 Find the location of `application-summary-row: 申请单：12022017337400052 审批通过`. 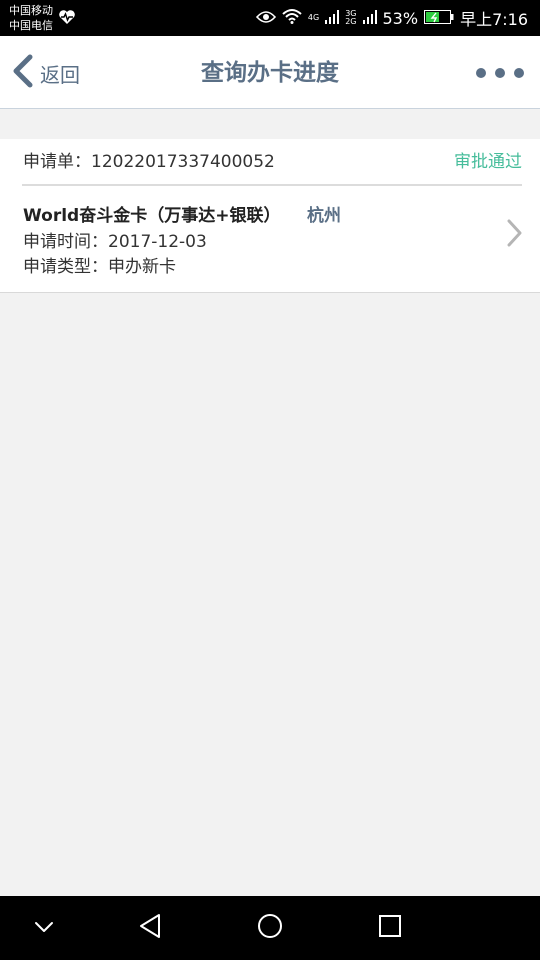

application-summary-row: 申请单：12022017337400052 审批通过 is located at coordinates (272, 159).